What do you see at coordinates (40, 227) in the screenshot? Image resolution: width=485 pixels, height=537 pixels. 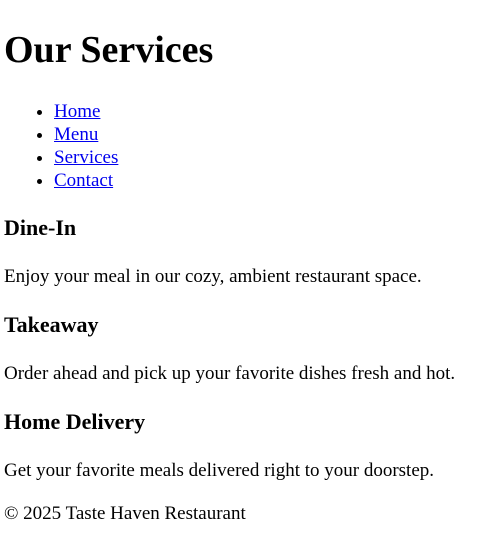 I see `service-title-dine-in: Dine-In` at bounding box center [40, 227].